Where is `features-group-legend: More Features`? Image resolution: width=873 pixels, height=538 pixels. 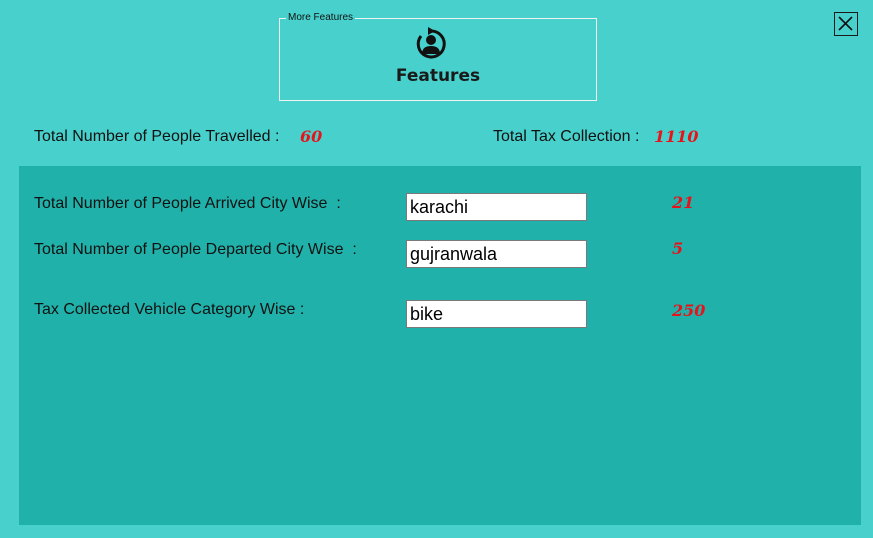 features-group-legend: More Features is located at coordinates (321, 18).